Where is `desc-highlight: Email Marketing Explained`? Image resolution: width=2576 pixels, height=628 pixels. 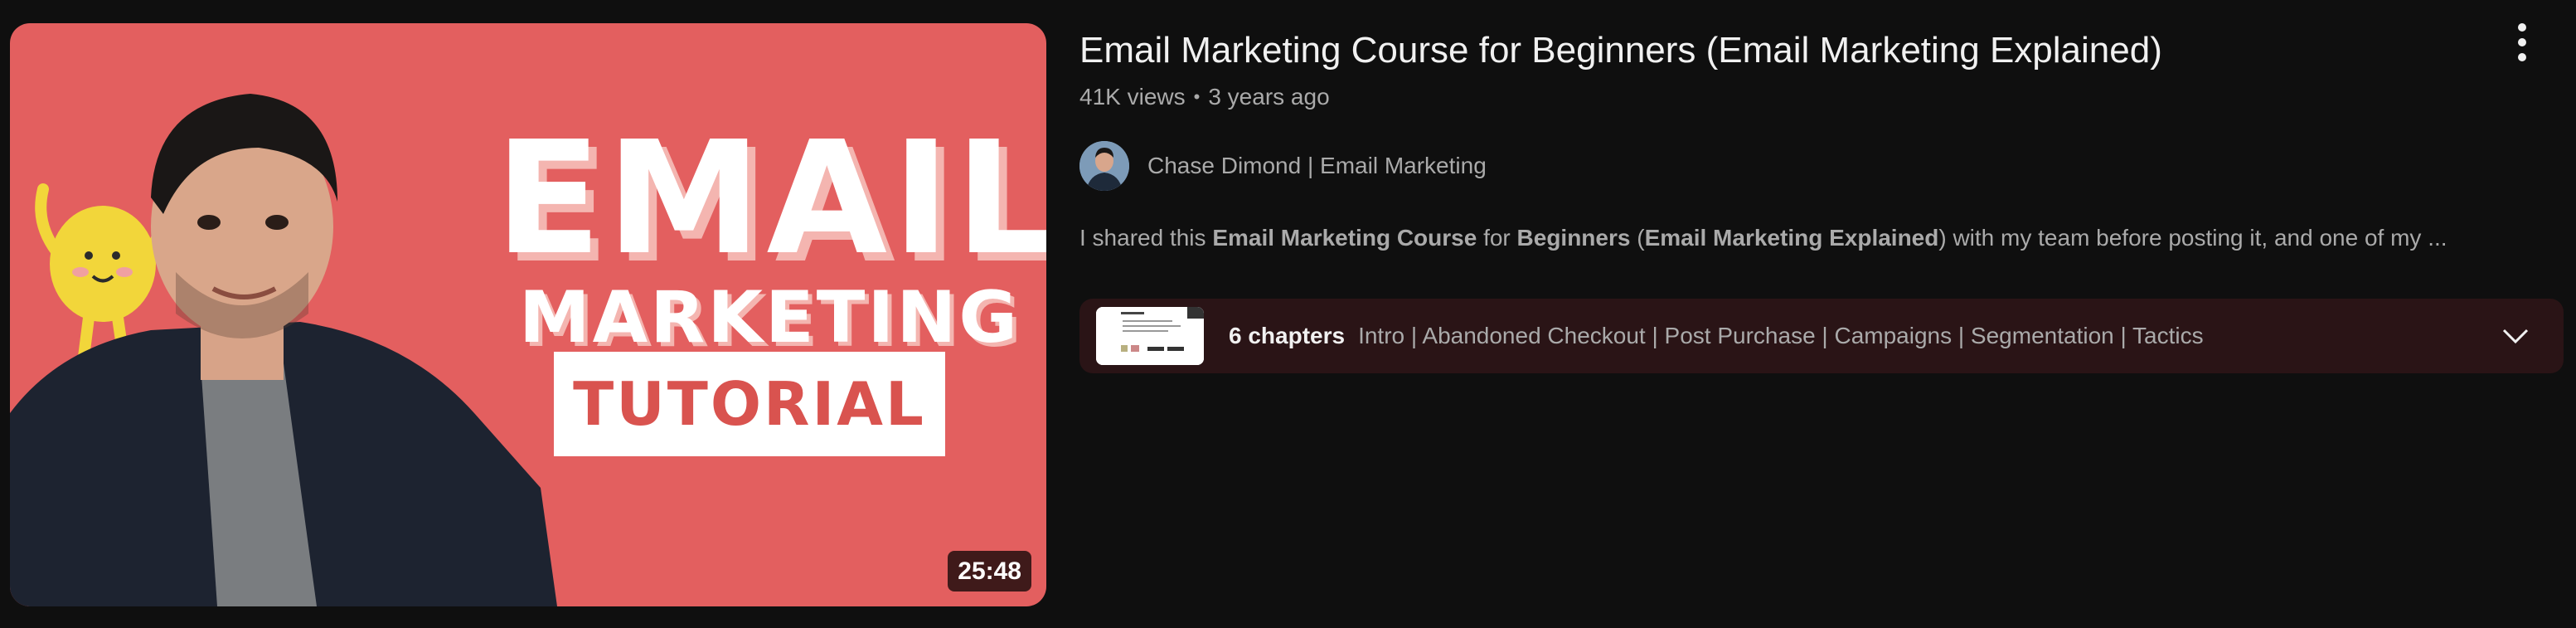 desc-highlight: Email Marketing Explained is located at coordinates (1791, 238).